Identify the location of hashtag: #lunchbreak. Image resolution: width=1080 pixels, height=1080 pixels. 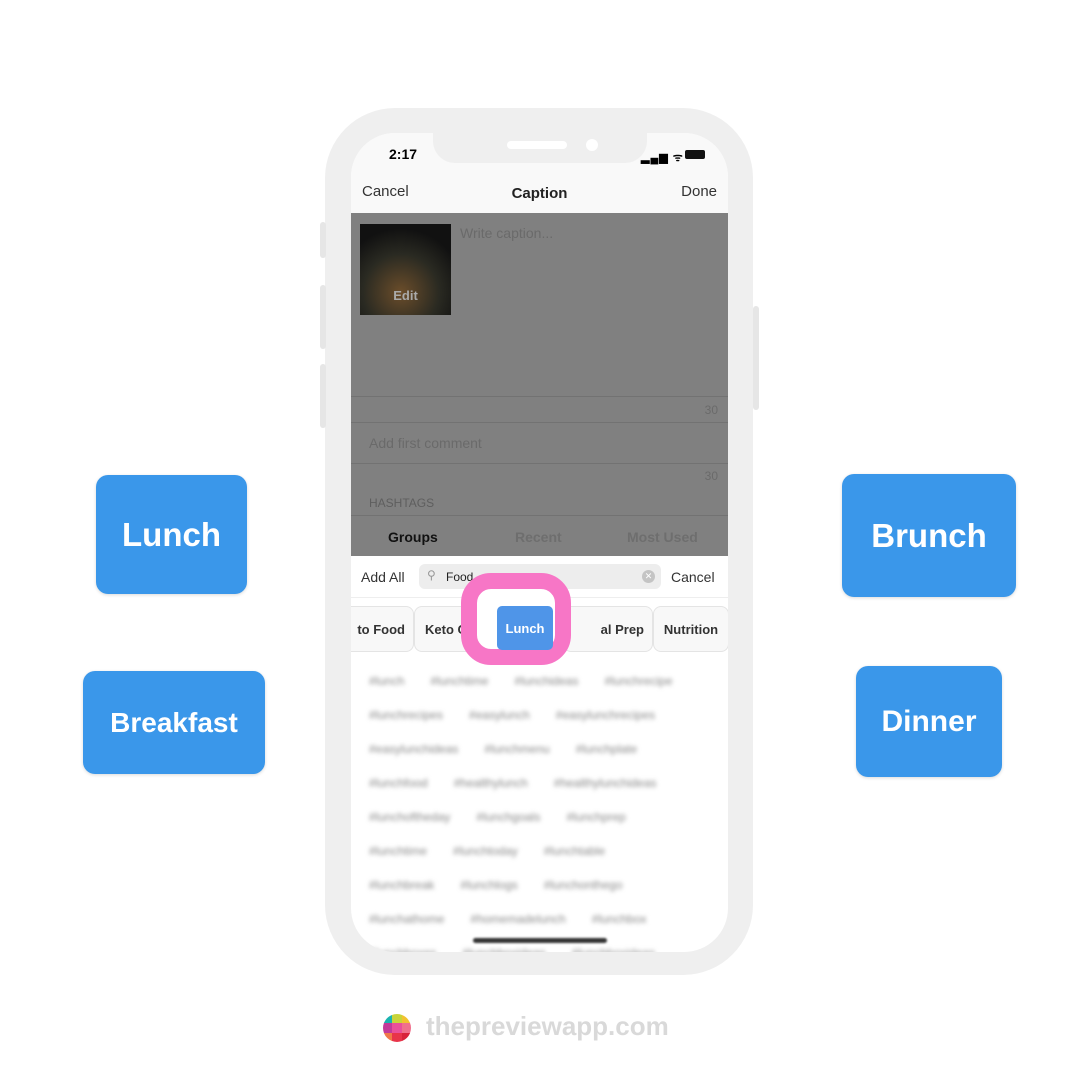
(401, 885).